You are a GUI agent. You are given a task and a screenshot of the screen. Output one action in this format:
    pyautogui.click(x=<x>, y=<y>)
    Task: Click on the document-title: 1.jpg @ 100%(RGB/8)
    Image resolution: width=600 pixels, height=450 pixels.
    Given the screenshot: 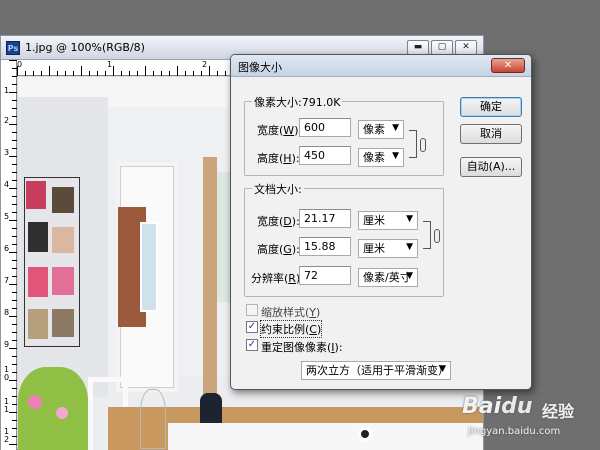 What is the action you would take?
    pyautogui.click(x=85, y=47)
    